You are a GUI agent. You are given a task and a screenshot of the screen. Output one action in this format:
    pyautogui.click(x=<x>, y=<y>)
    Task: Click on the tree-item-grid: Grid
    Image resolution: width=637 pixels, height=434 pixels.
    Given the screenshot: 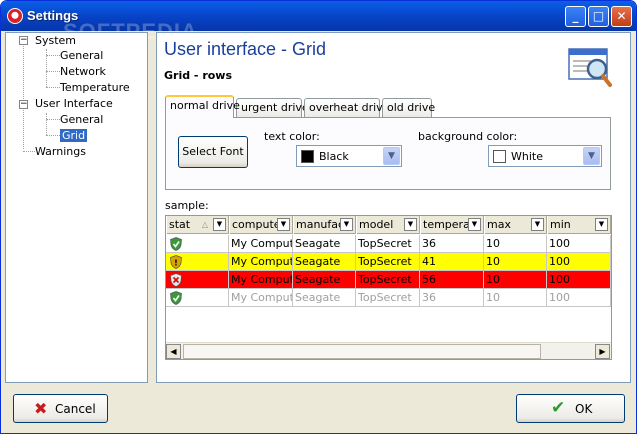 What is the action you would take?
    pyautogui.click(x=74, y=136)
    